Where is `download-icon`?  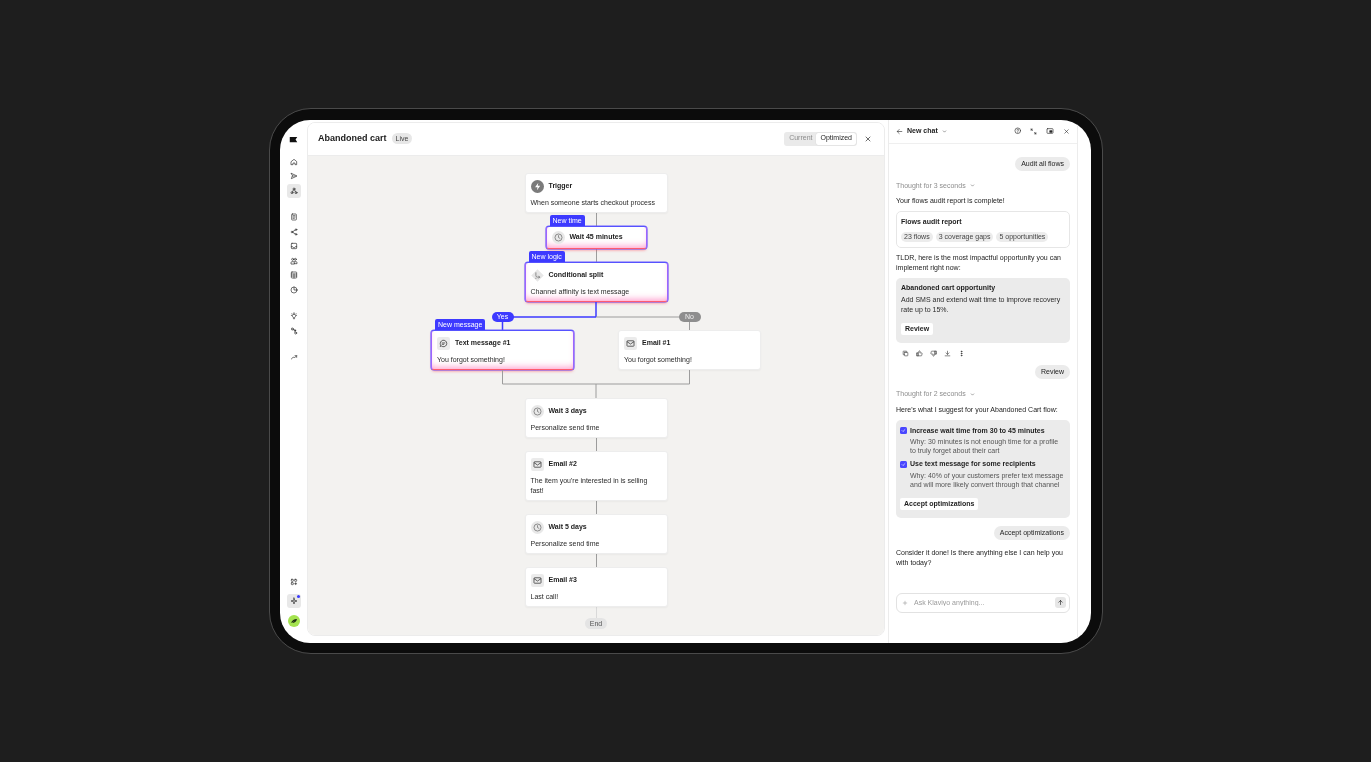
download-icon is located at coordinates (947, 353).